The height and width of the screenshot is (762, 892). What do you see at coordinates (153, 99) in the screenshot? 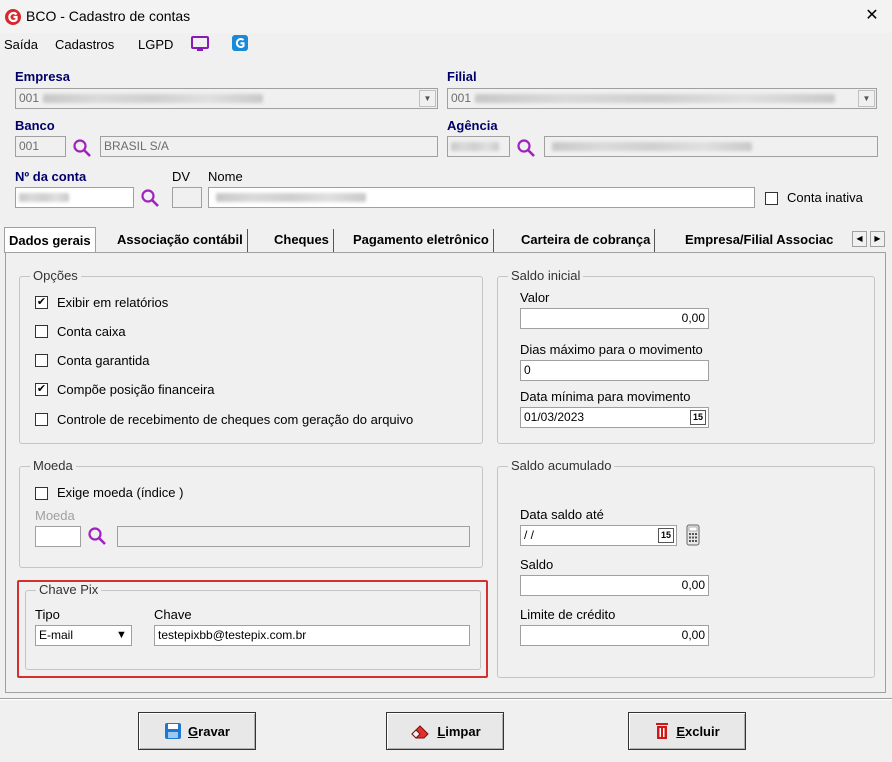
I see `empresa-name-redacted` at bounding box center [153, 99].